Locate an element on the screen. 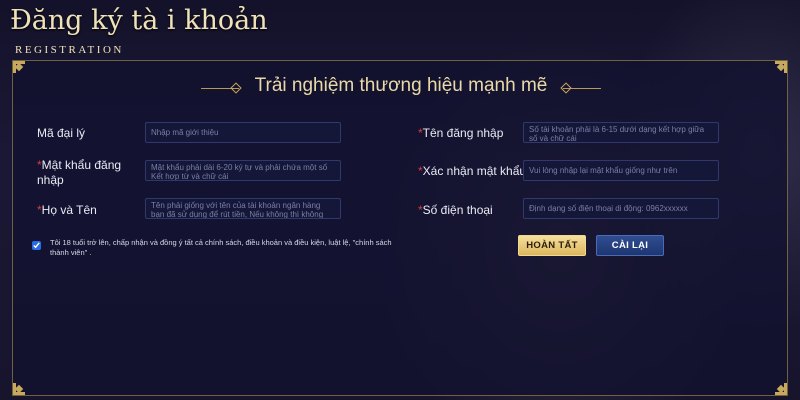 Image resolution: width=800 pixels, height=400 pixels. phone-label-text: Số điện thoại is located at coordinates (457, 210).